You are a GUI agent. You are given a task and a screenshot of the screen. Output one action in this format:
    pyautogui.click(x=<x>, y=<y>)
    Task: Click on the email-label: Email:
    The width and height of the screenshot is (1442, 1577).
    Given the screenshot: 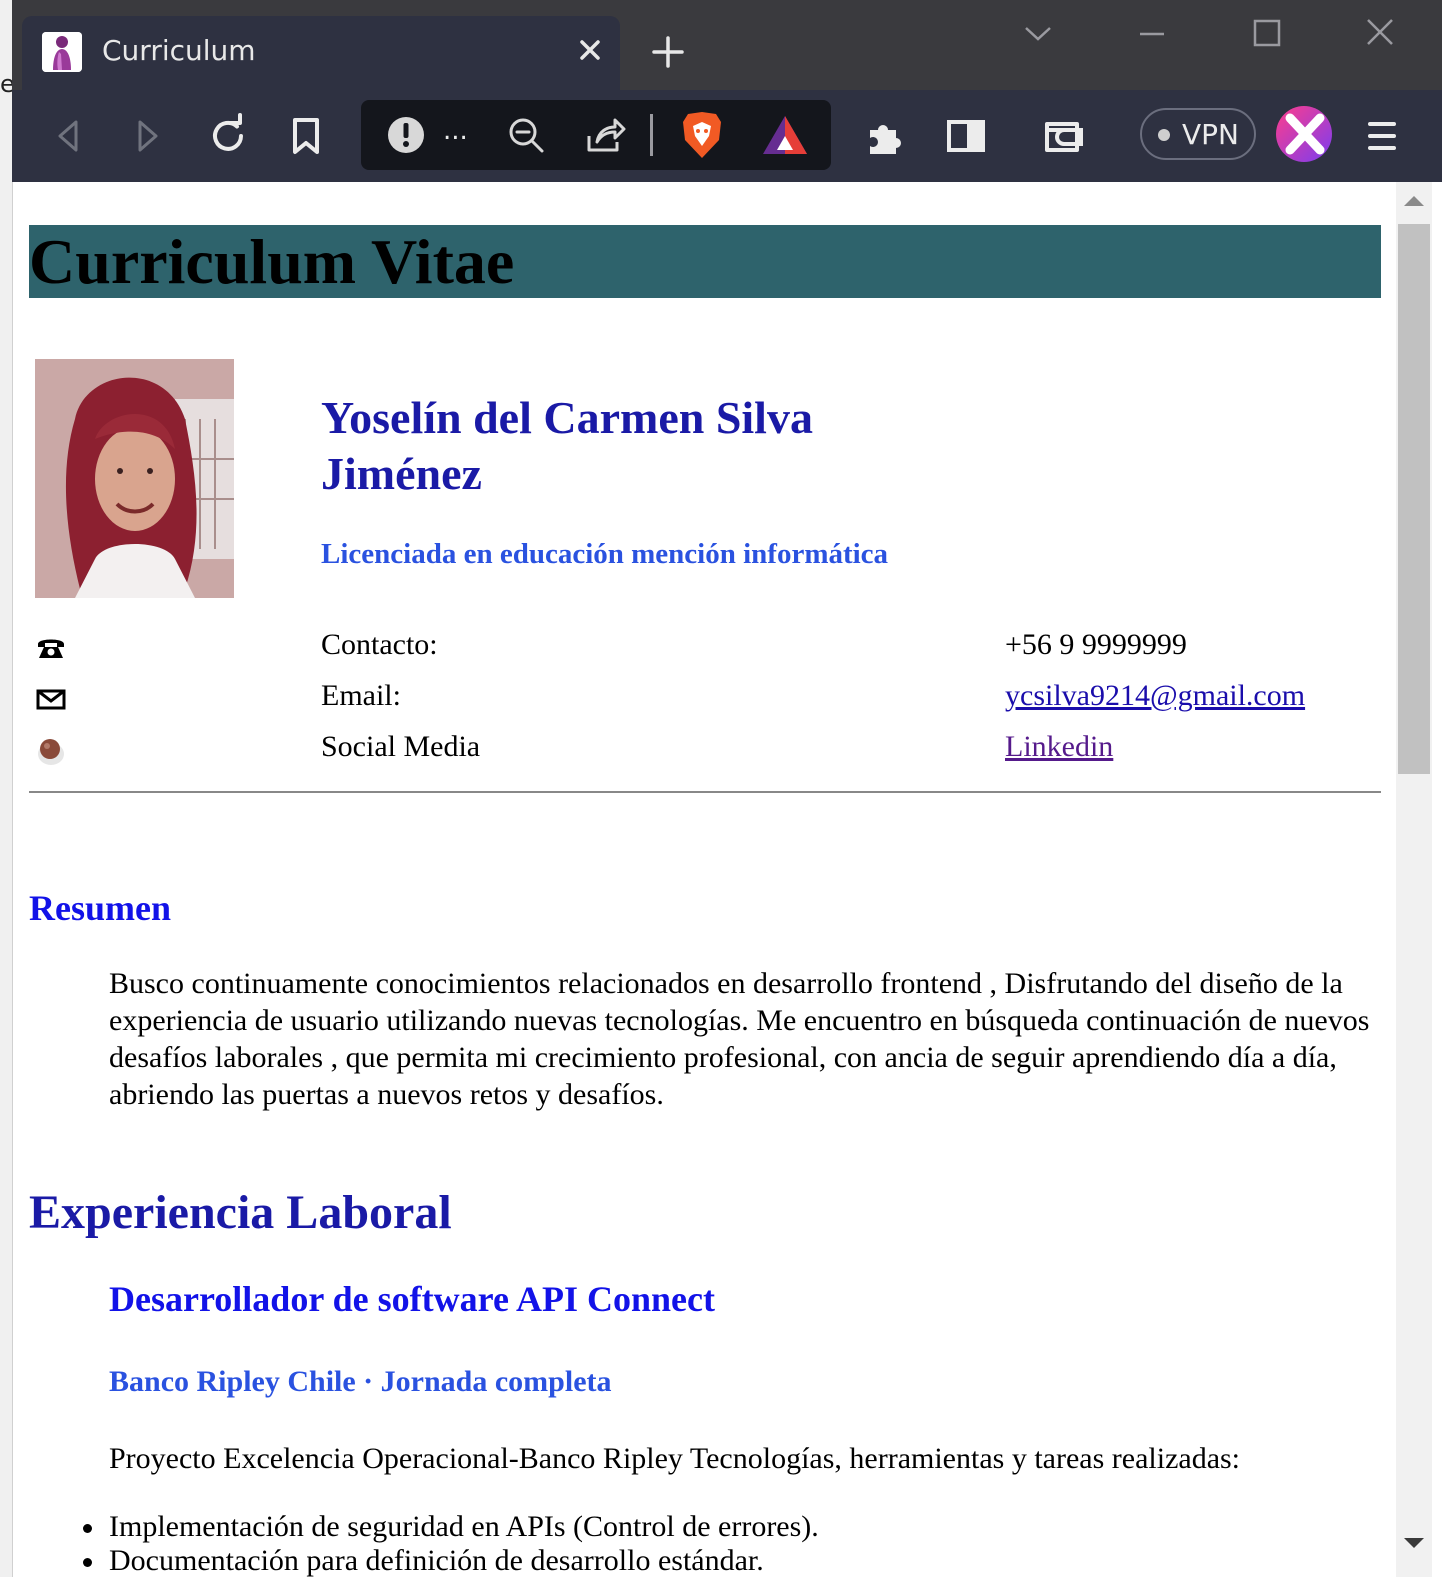 What is the action you would take?
    pyautogui.click(x=361, y=695)
    